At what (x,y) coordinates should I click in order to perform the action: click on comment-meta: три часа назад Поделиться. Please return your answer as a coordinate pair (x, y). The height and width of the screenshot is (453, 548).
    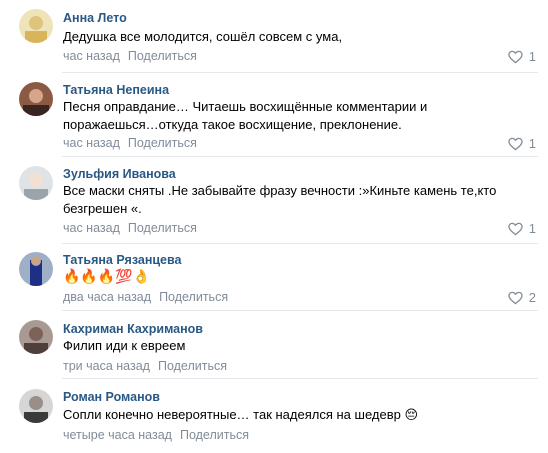
    Looking at the image, I should click on (145, 366).